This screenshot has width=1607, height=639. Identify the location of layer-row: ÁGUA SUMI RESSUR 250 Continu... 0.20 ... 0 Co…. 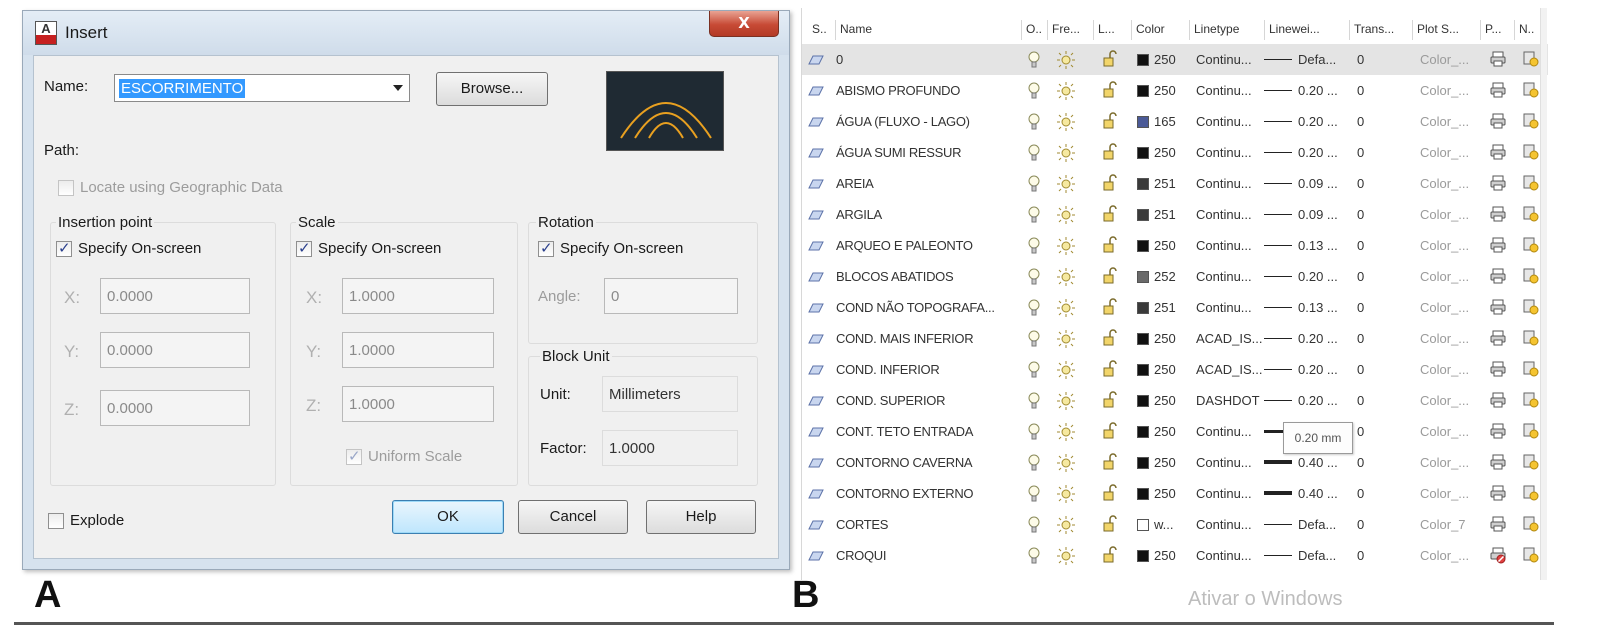
(1175, 152).